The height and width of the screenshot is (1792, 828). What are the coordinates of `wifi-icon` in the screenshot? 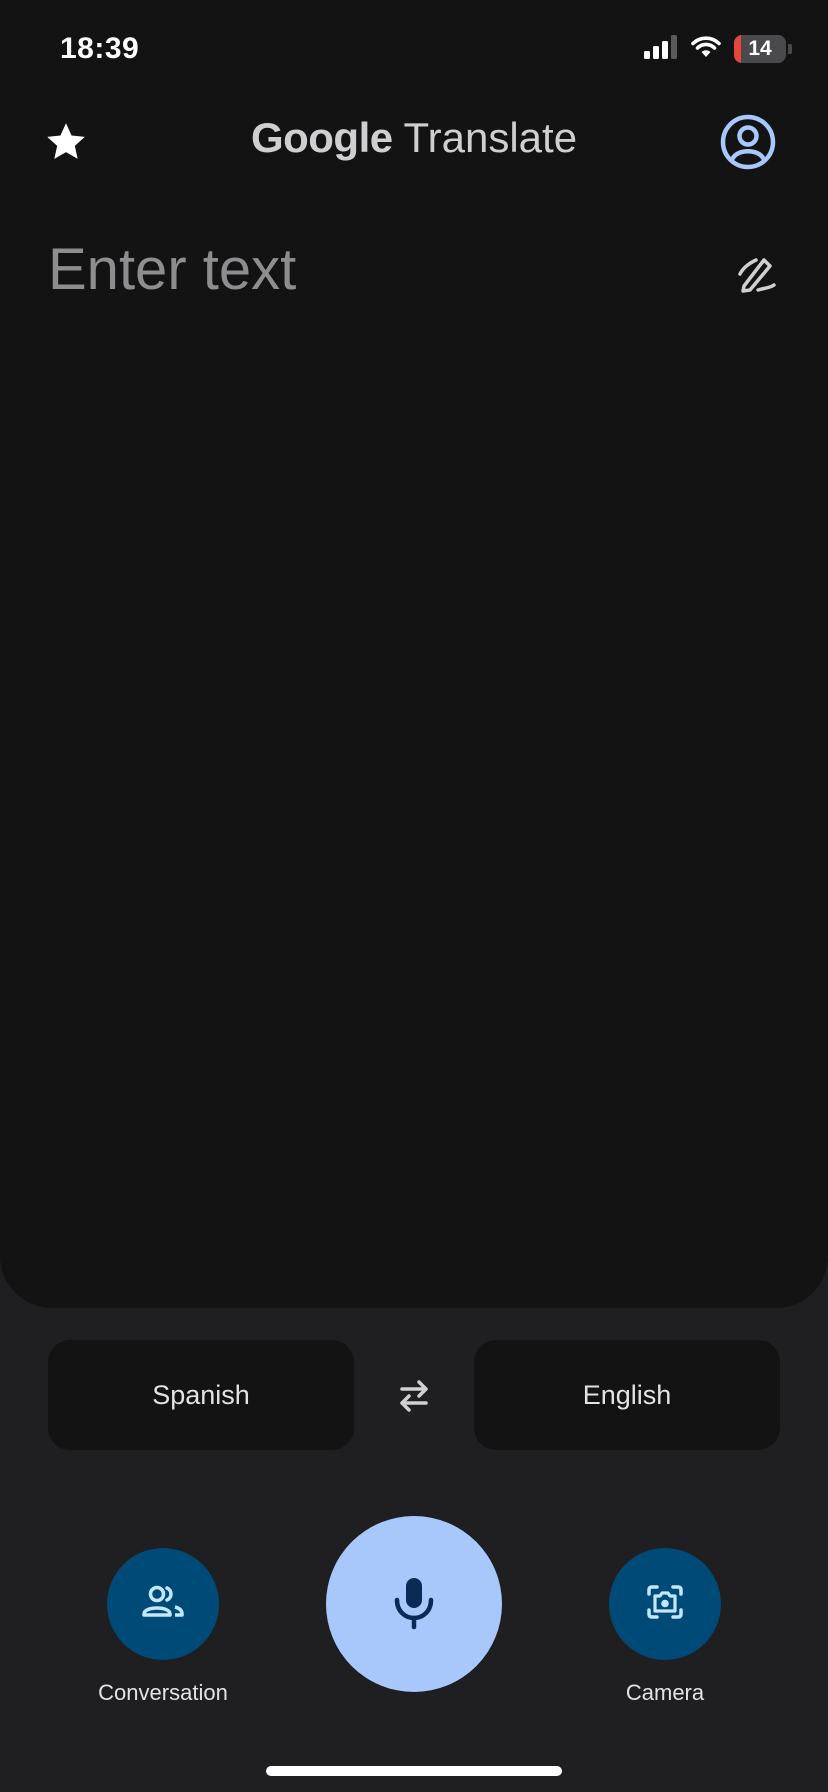 It's located at (706, 49).